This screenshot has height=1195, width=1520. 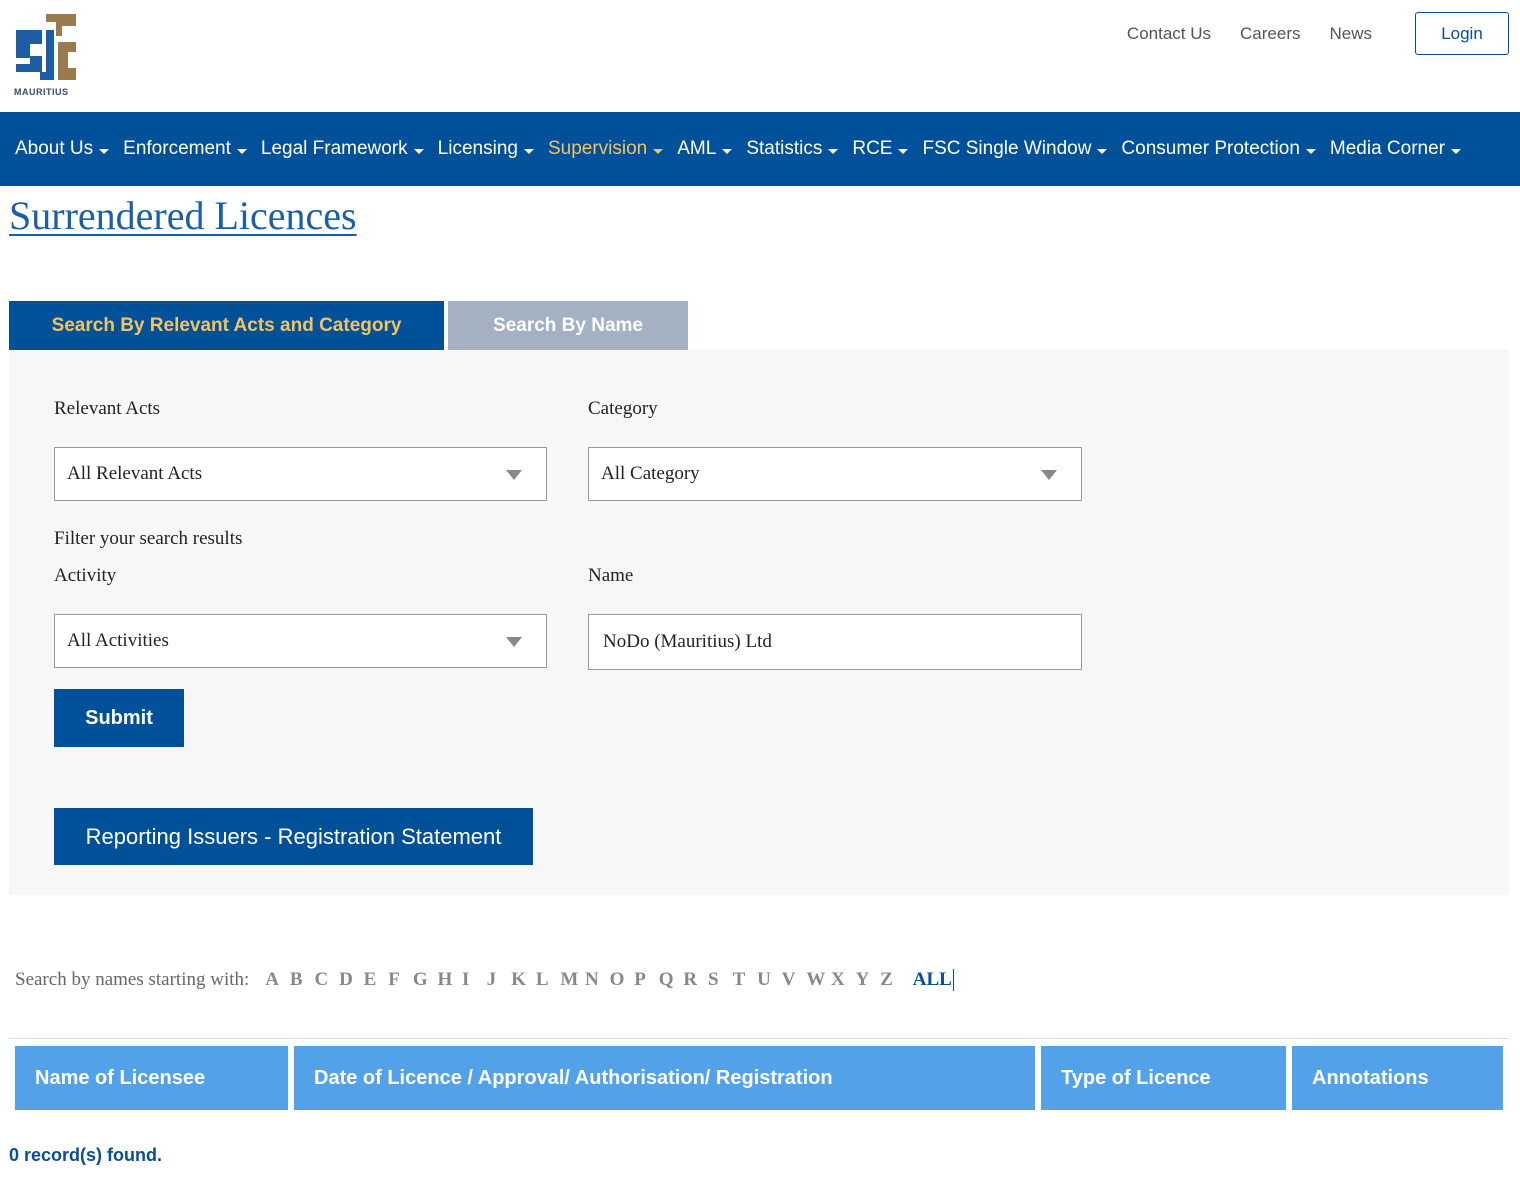 I want to click on alphabet-letters: ABCDEFGHIJKLMNOPQRSTUVWXYZ, so click(x=584, y=980).